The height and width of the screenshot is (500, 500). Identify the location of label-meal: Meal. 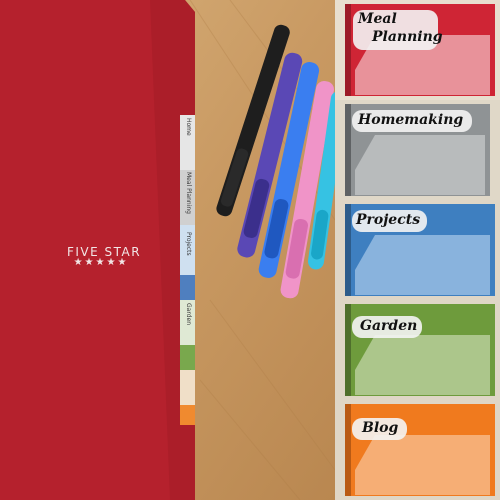
(377, 19).